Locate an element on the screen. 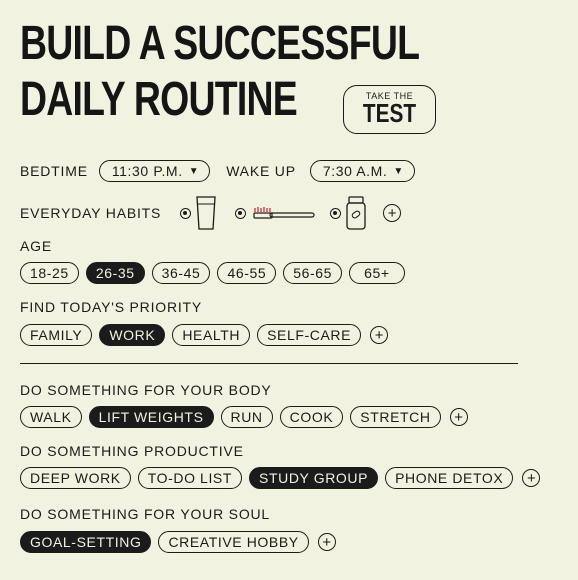  age-option: 36-45 is located at coordinates (181, 273).